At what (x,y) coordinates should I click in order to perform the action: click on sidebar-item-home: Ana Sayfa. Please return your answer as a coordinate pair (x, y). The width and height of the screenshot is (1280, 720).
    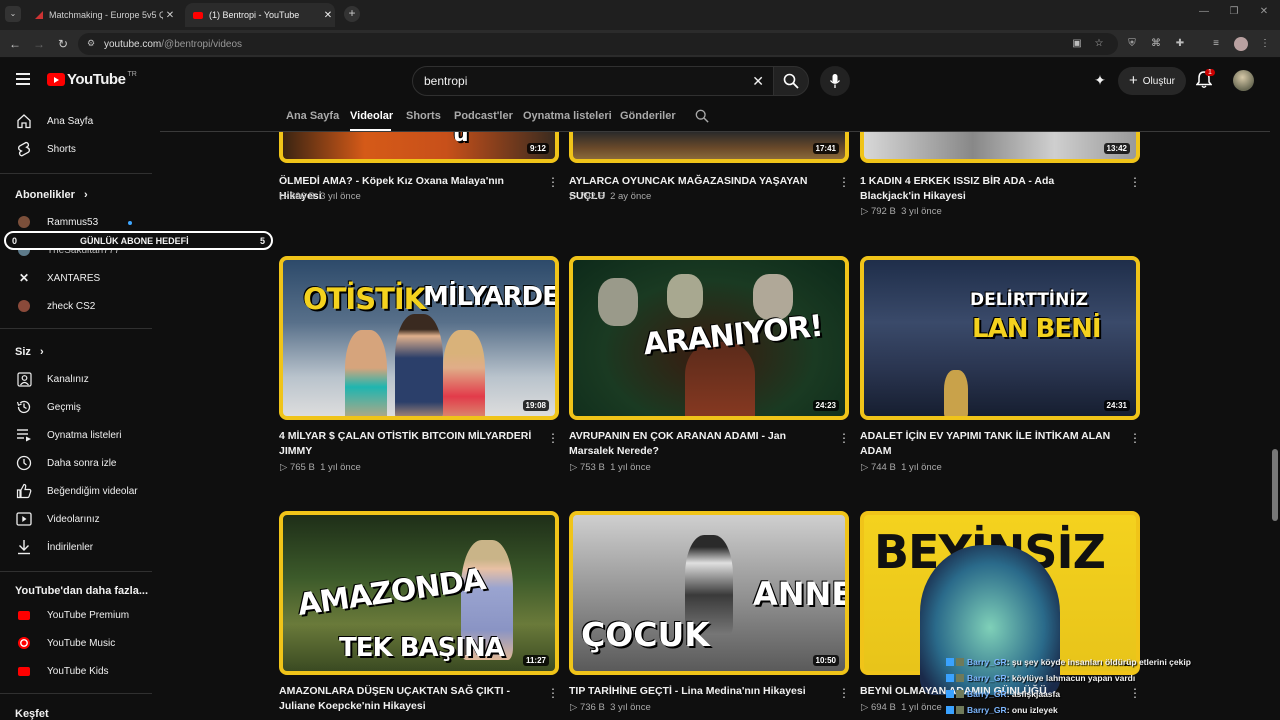
    Looking at the image, I should click on (77, 121).